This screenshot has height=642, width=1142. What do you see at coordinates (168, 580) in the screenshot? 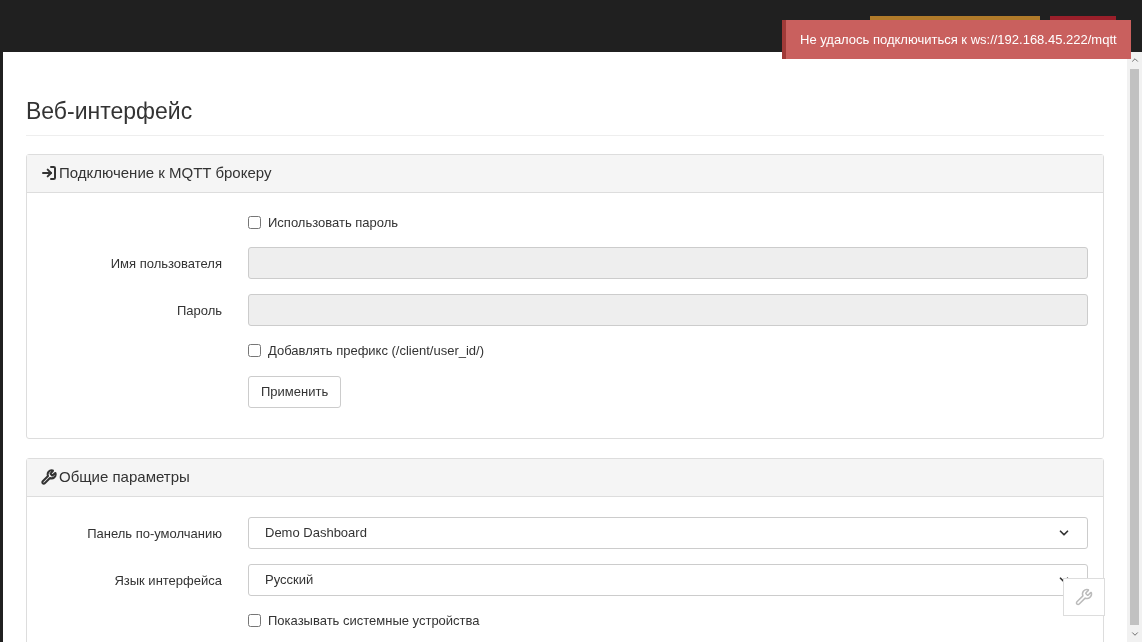
I see `field-label: Язык интерфейса` at bounding box center [168, 580].